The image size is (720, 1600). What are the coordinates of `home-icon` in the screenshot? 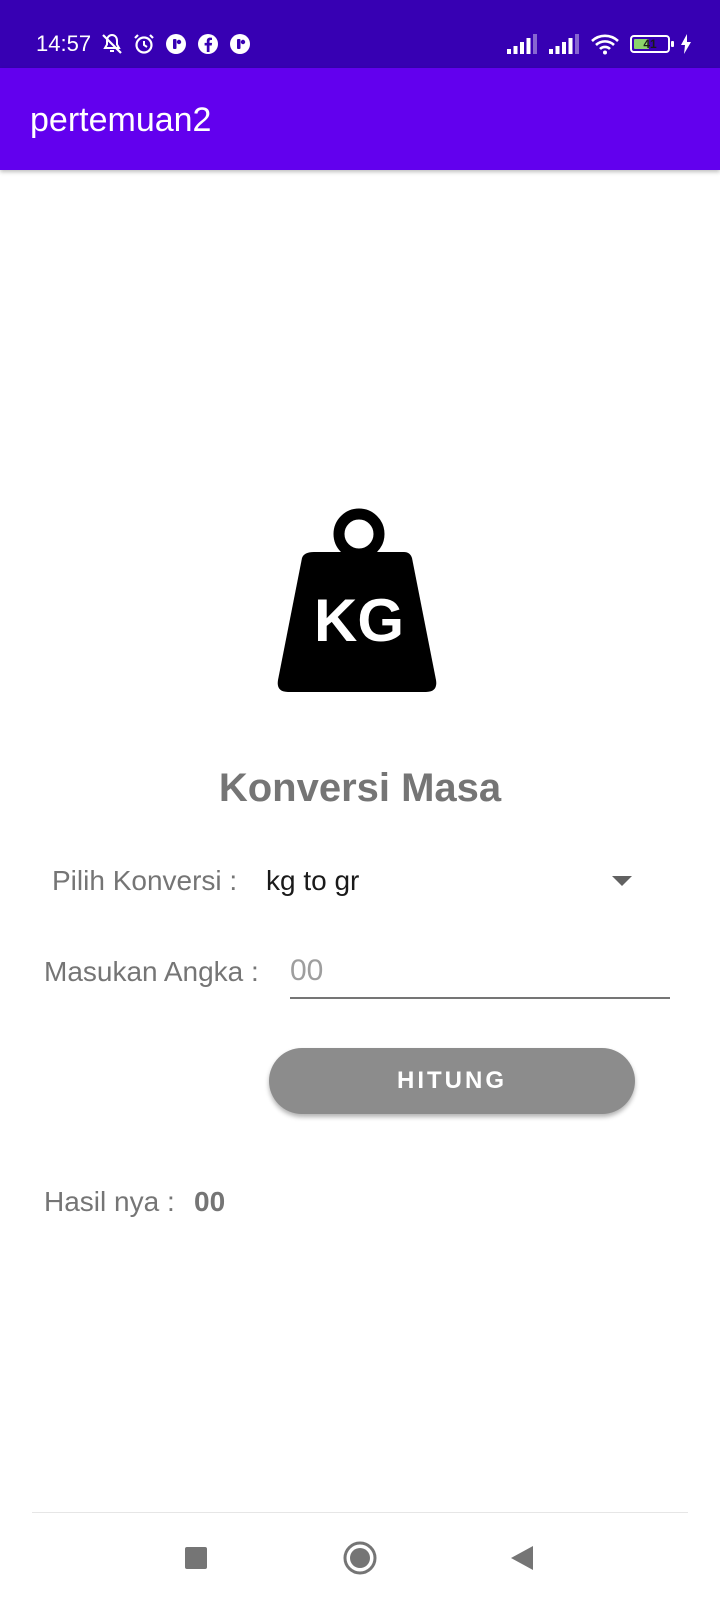 It's located at (360, 1558).